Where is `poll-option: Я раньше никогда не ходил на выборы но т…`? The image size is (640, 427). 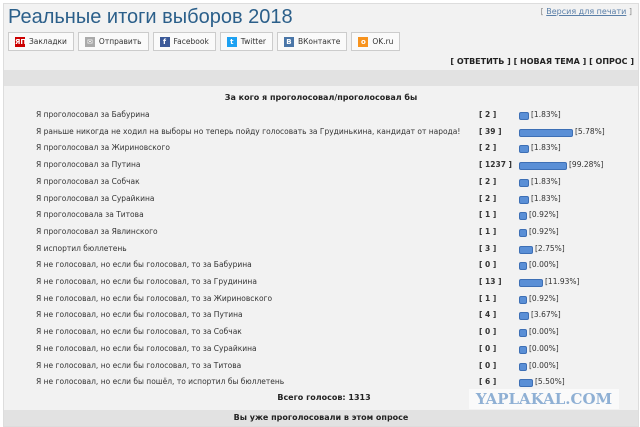 poll-option: Я раньше никогда не ходил на выборы но т… is located at coordinates (337, 132).